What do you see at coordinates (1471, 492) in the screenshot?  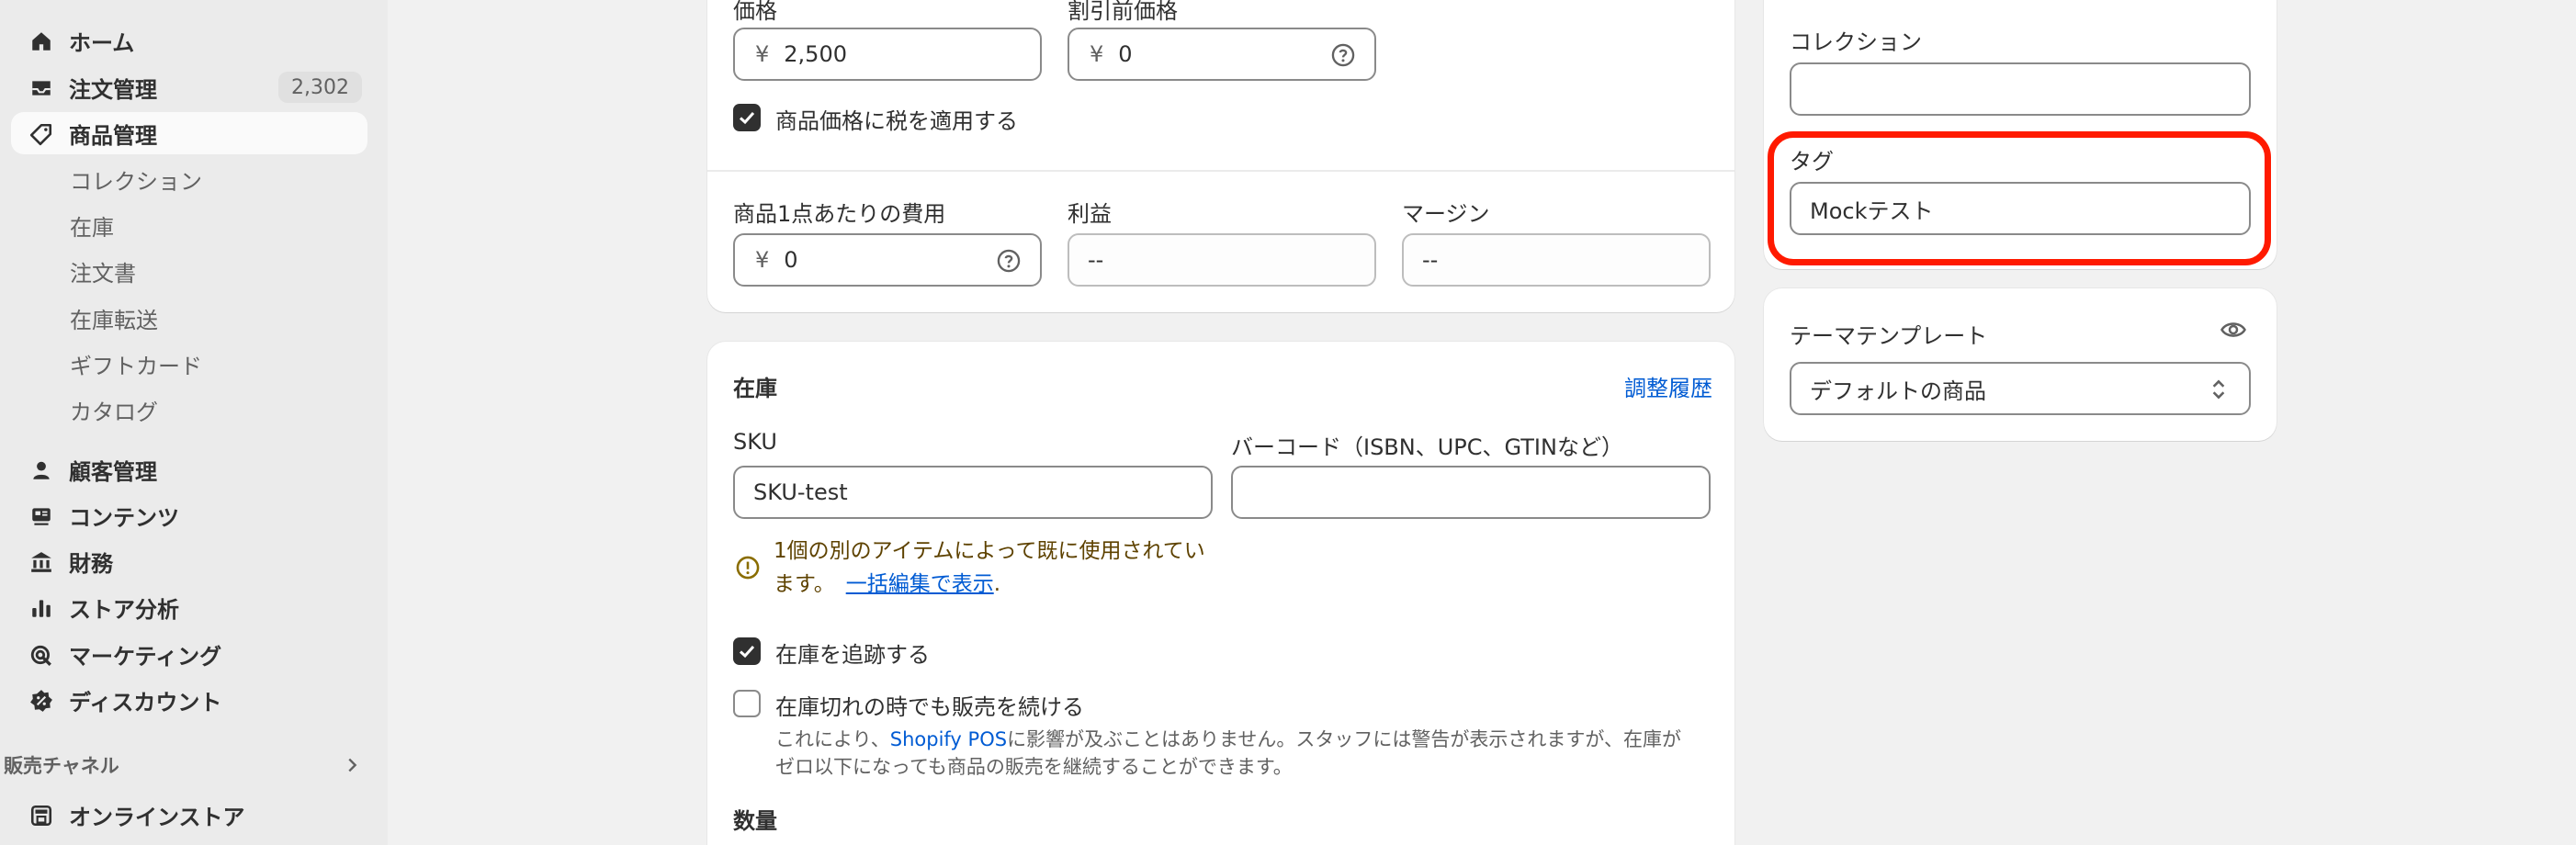 I see `barcode-input` at bounding box center [1471, 492].